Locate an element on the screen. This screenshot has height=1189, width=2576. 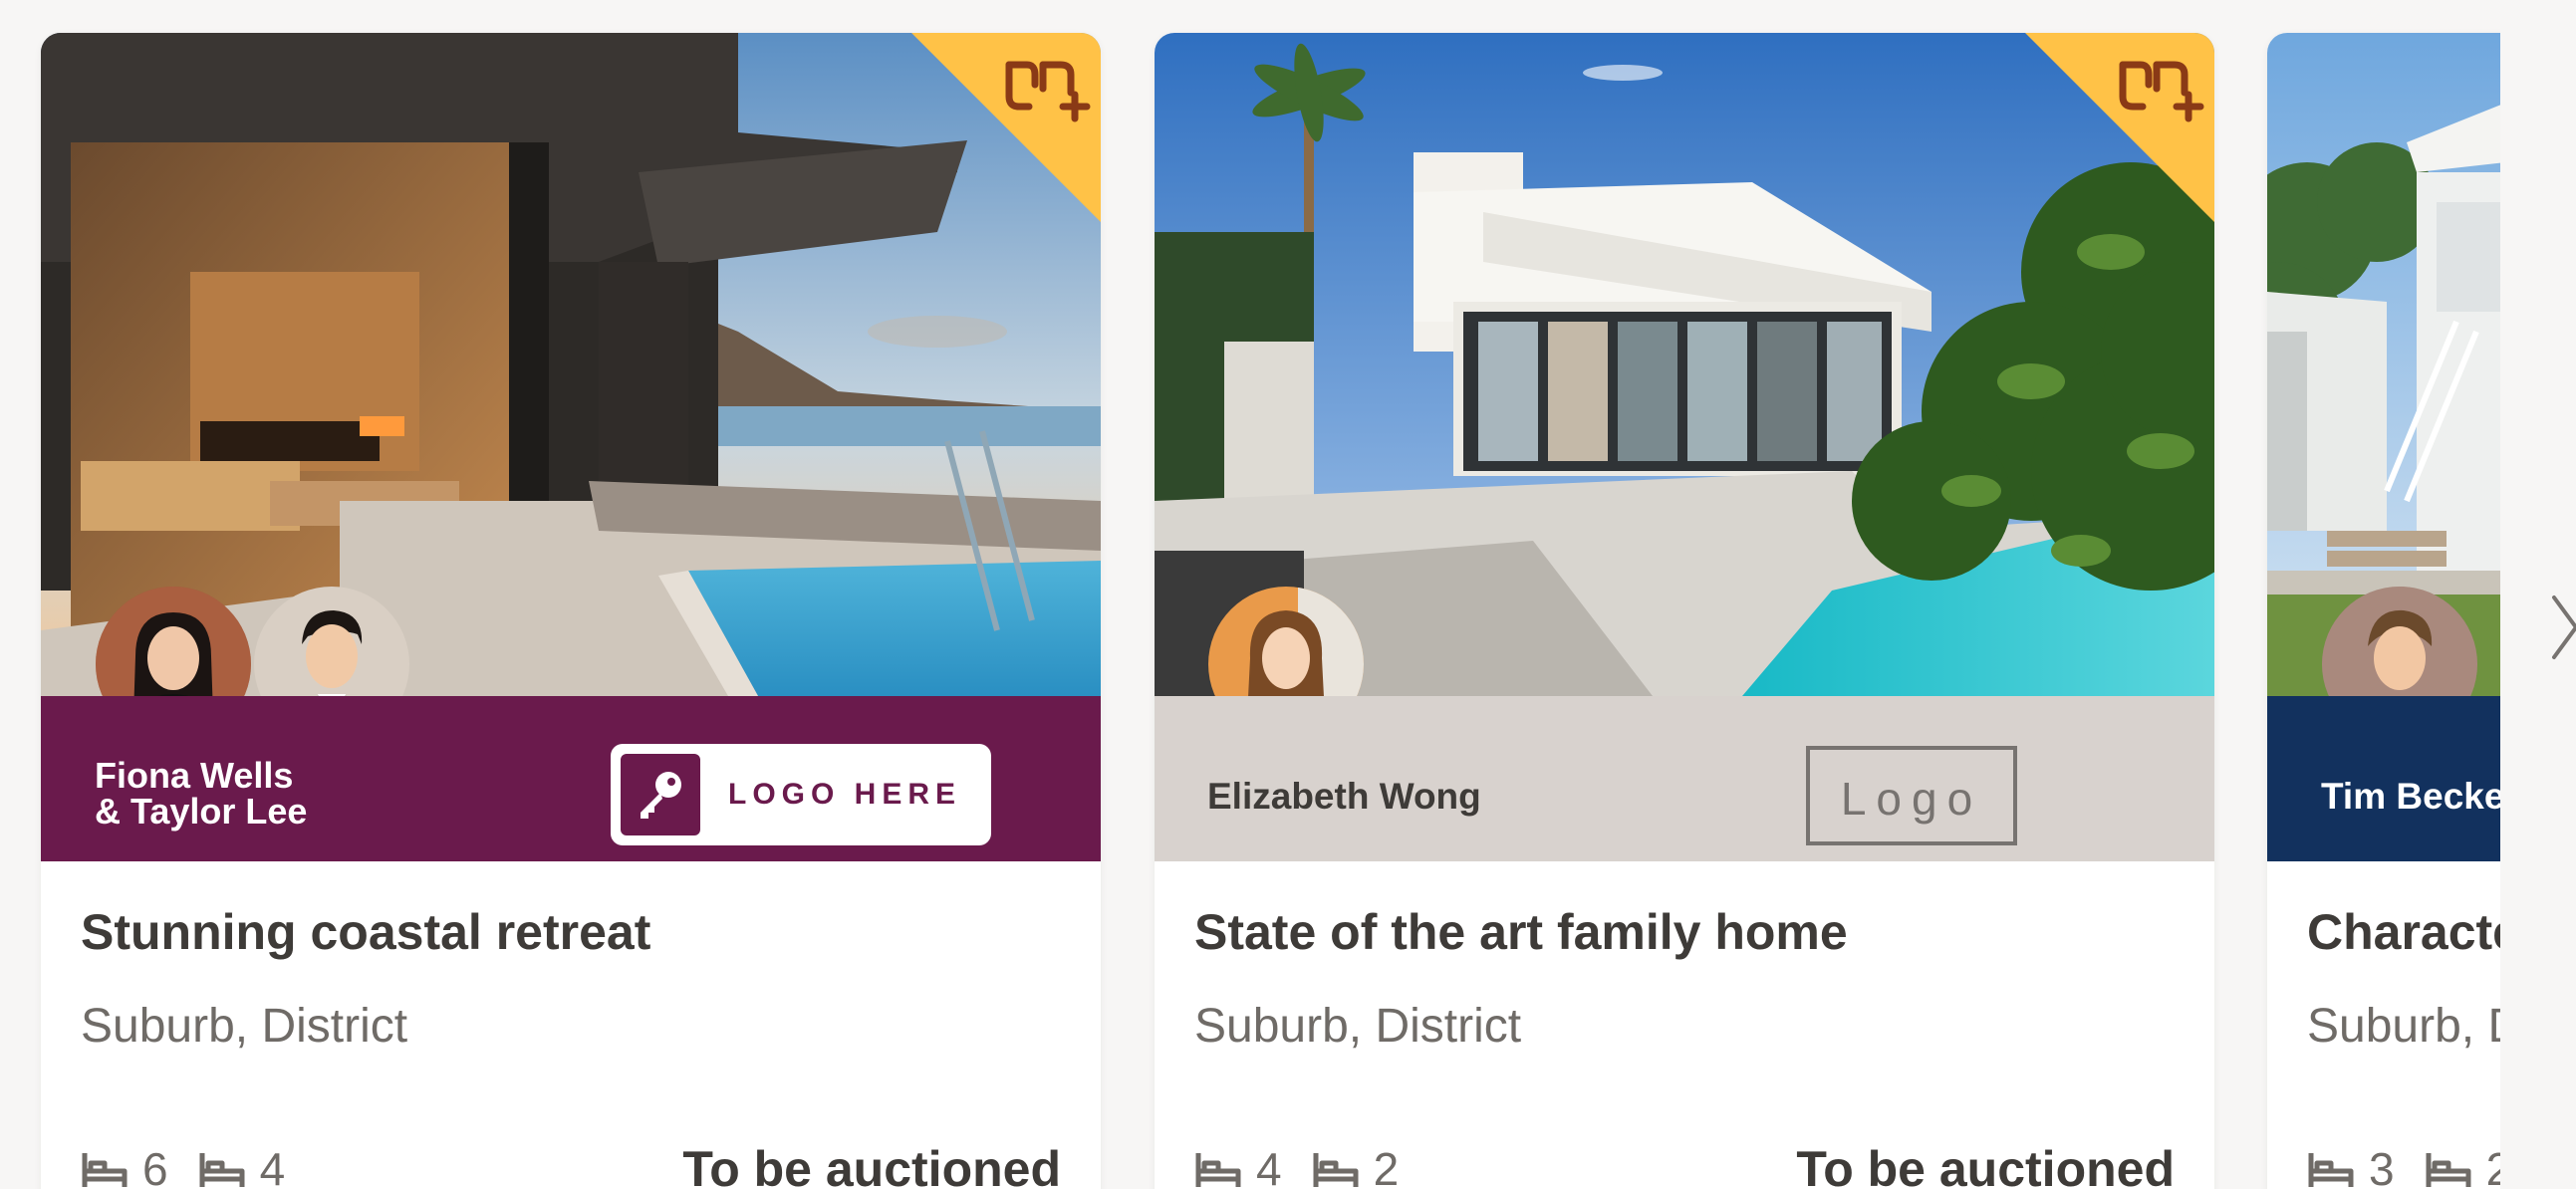
chevron-right-icon is located at coordinates (2563, 627).